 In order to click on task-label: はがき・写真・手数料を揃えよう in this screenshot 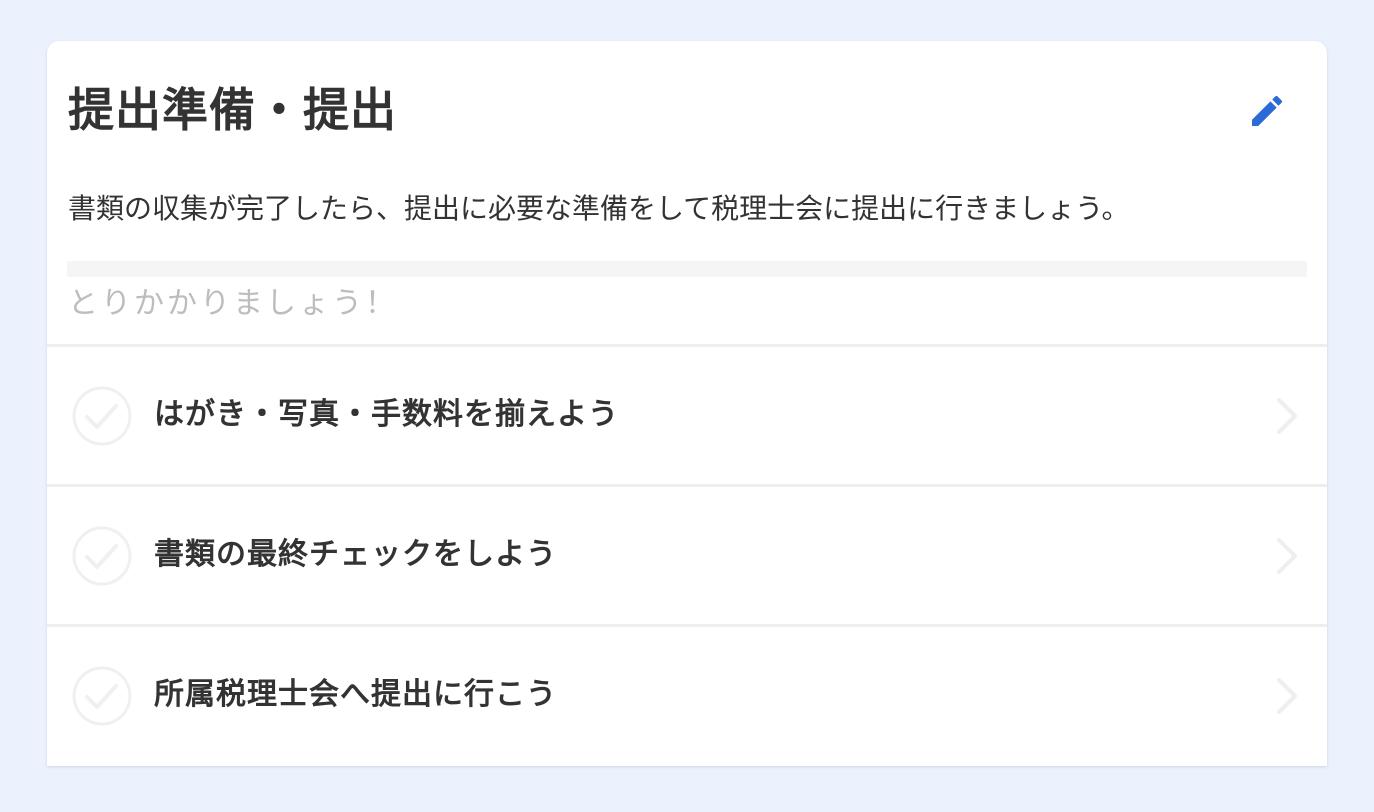, I will do `click(386, 414)`.